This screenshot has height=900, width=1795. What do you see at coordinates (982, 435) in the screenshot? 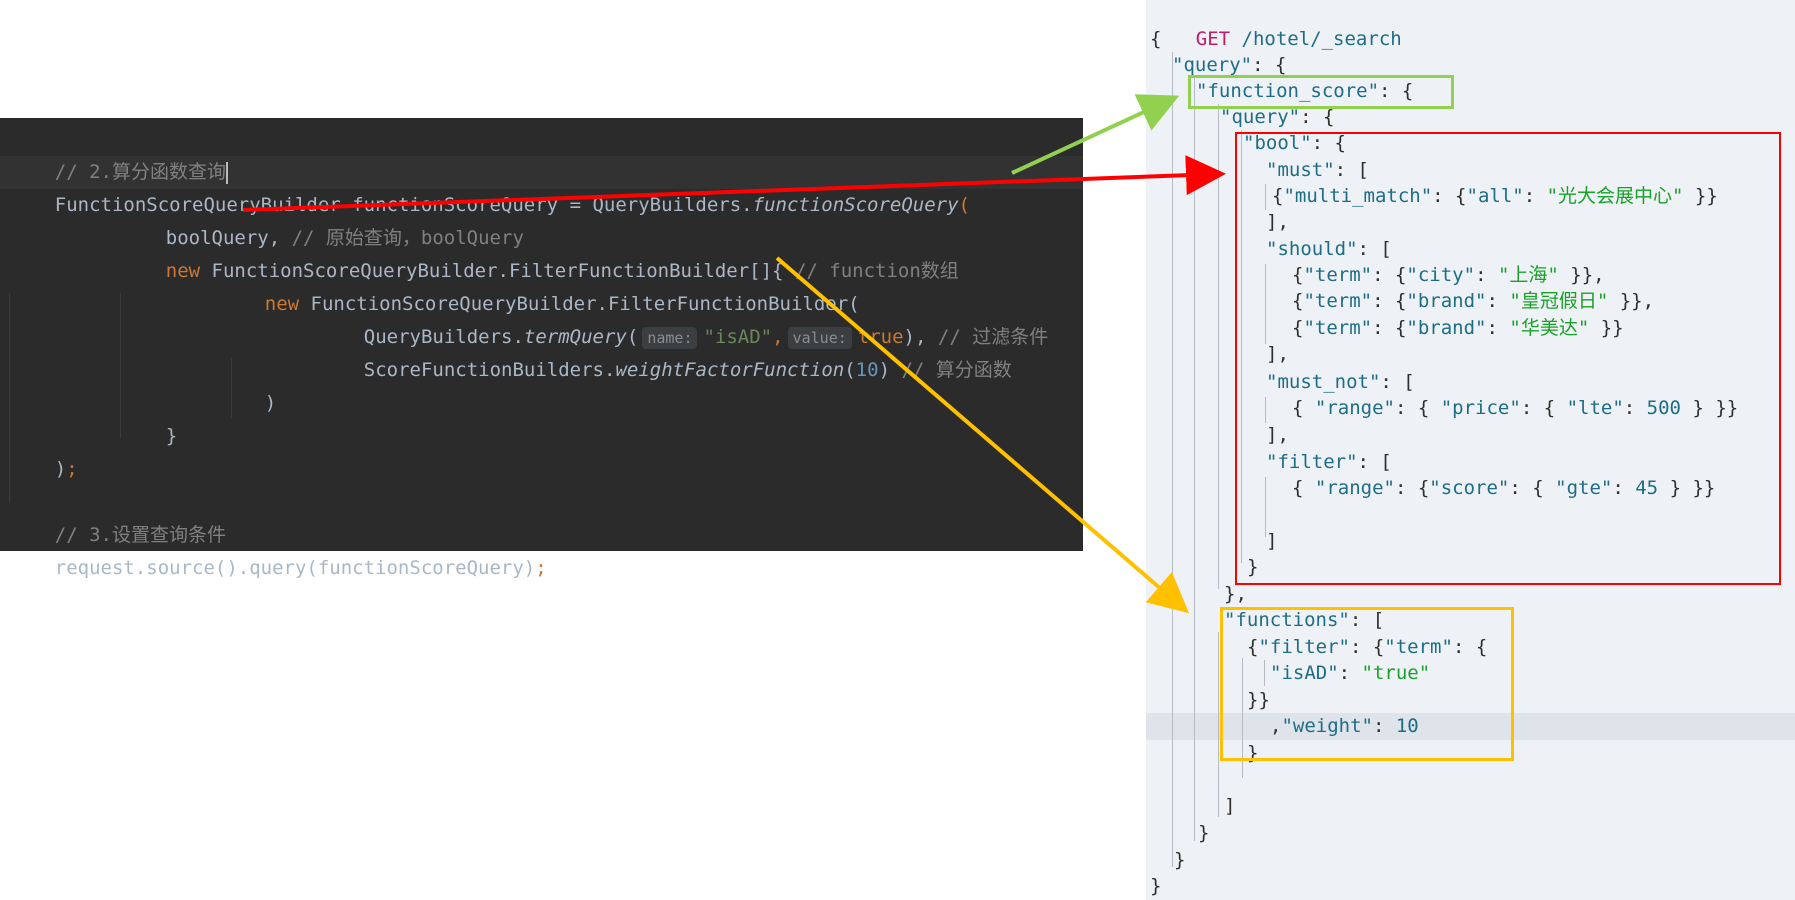
I see `arrow-functions` at bounding box center [982, 435].